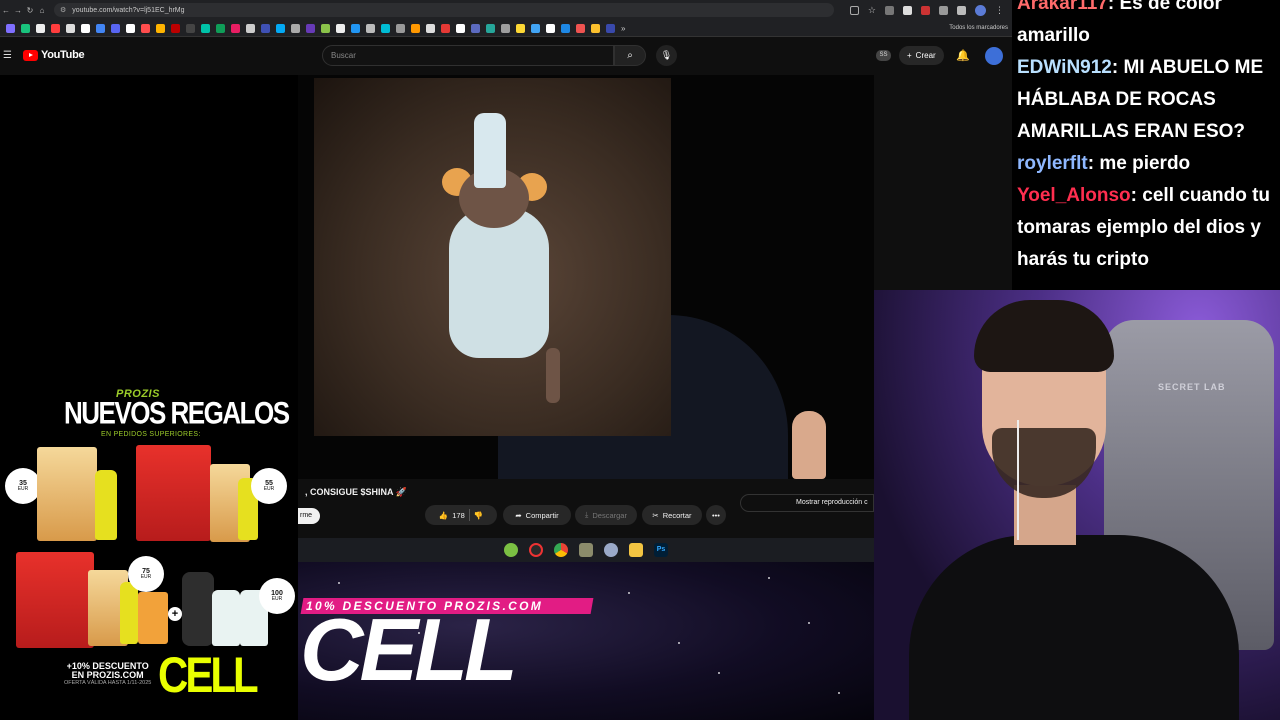  I want to click on price-currency: EUR, so click(269, 489).